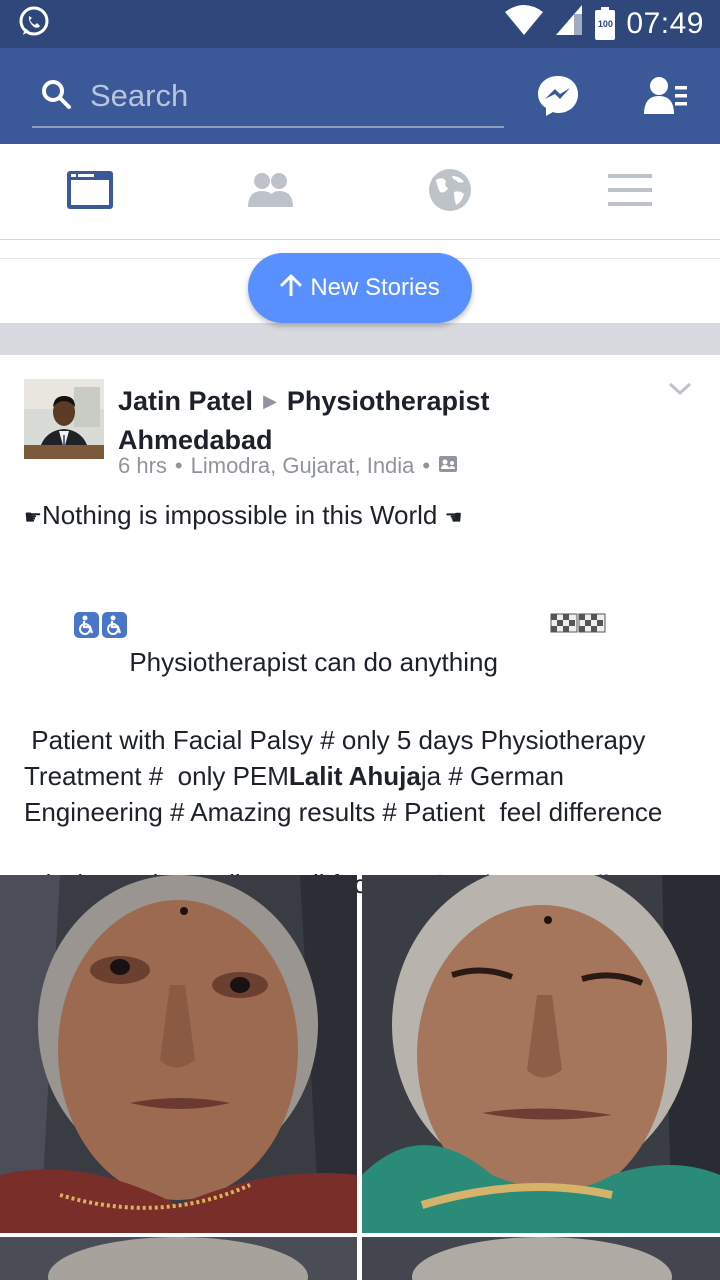 The height and width of the screenshot is (1280, 720). Describe the element at coordinates (56, 96) in the screenshot. I see `search-icon` at that location.